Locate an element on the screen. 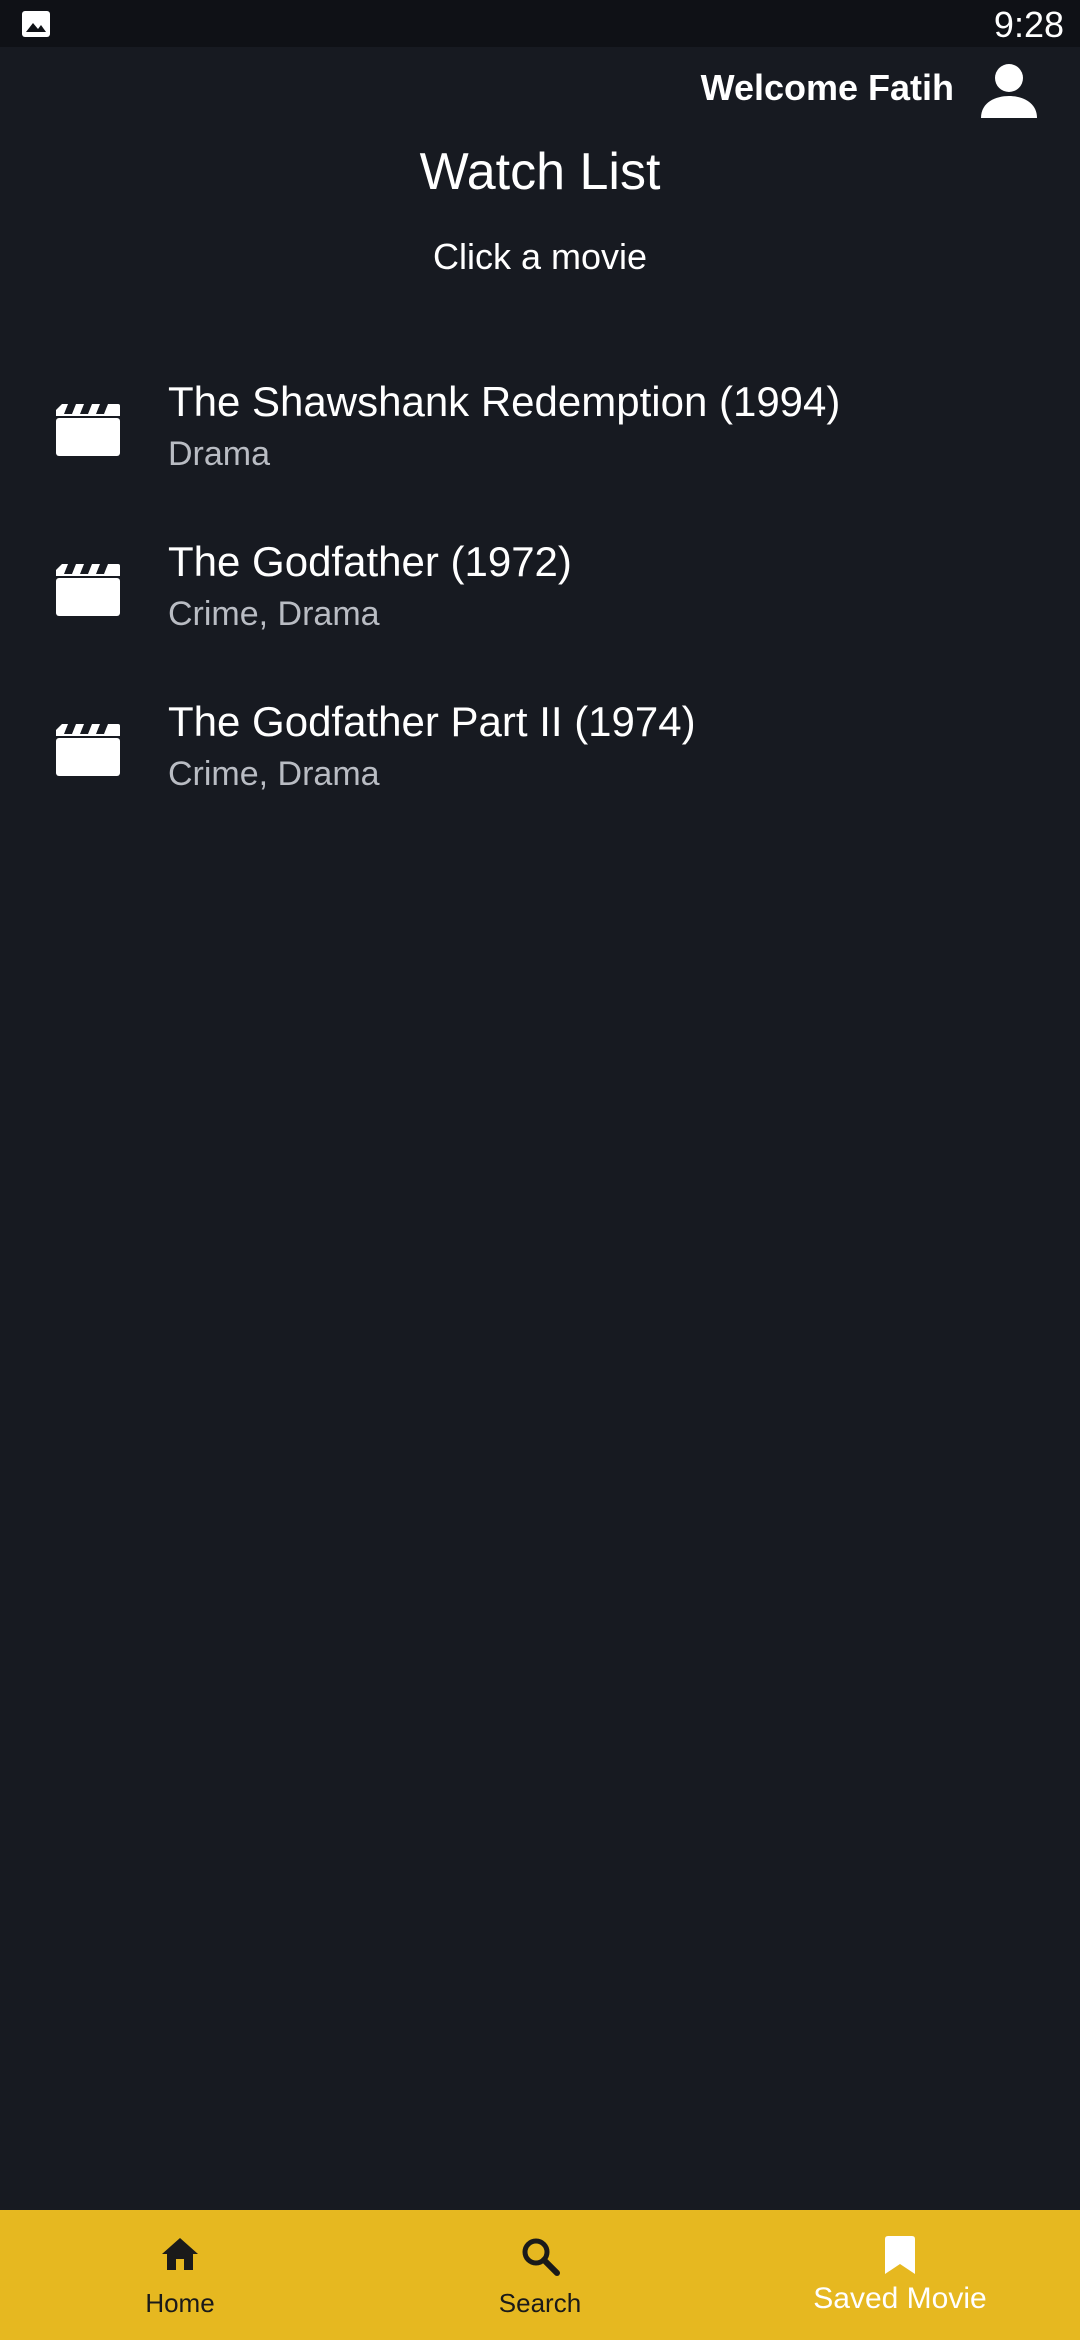  person-icon is located at coordinates (1009, 91).